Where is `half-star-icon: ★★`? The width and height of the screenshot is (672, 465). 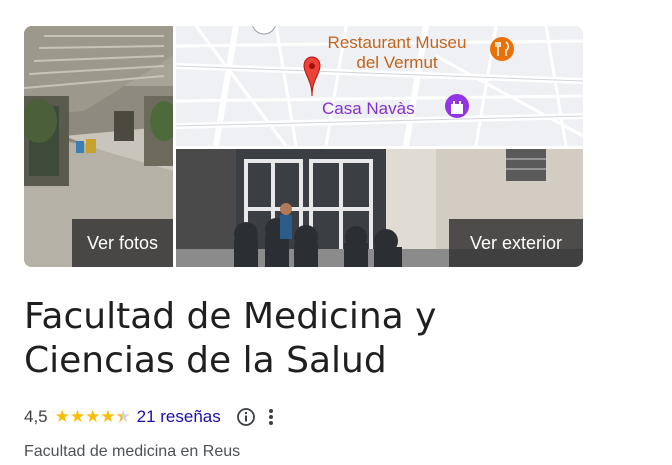 half-star-icon: ★★ is located at coordinates (123, 416).